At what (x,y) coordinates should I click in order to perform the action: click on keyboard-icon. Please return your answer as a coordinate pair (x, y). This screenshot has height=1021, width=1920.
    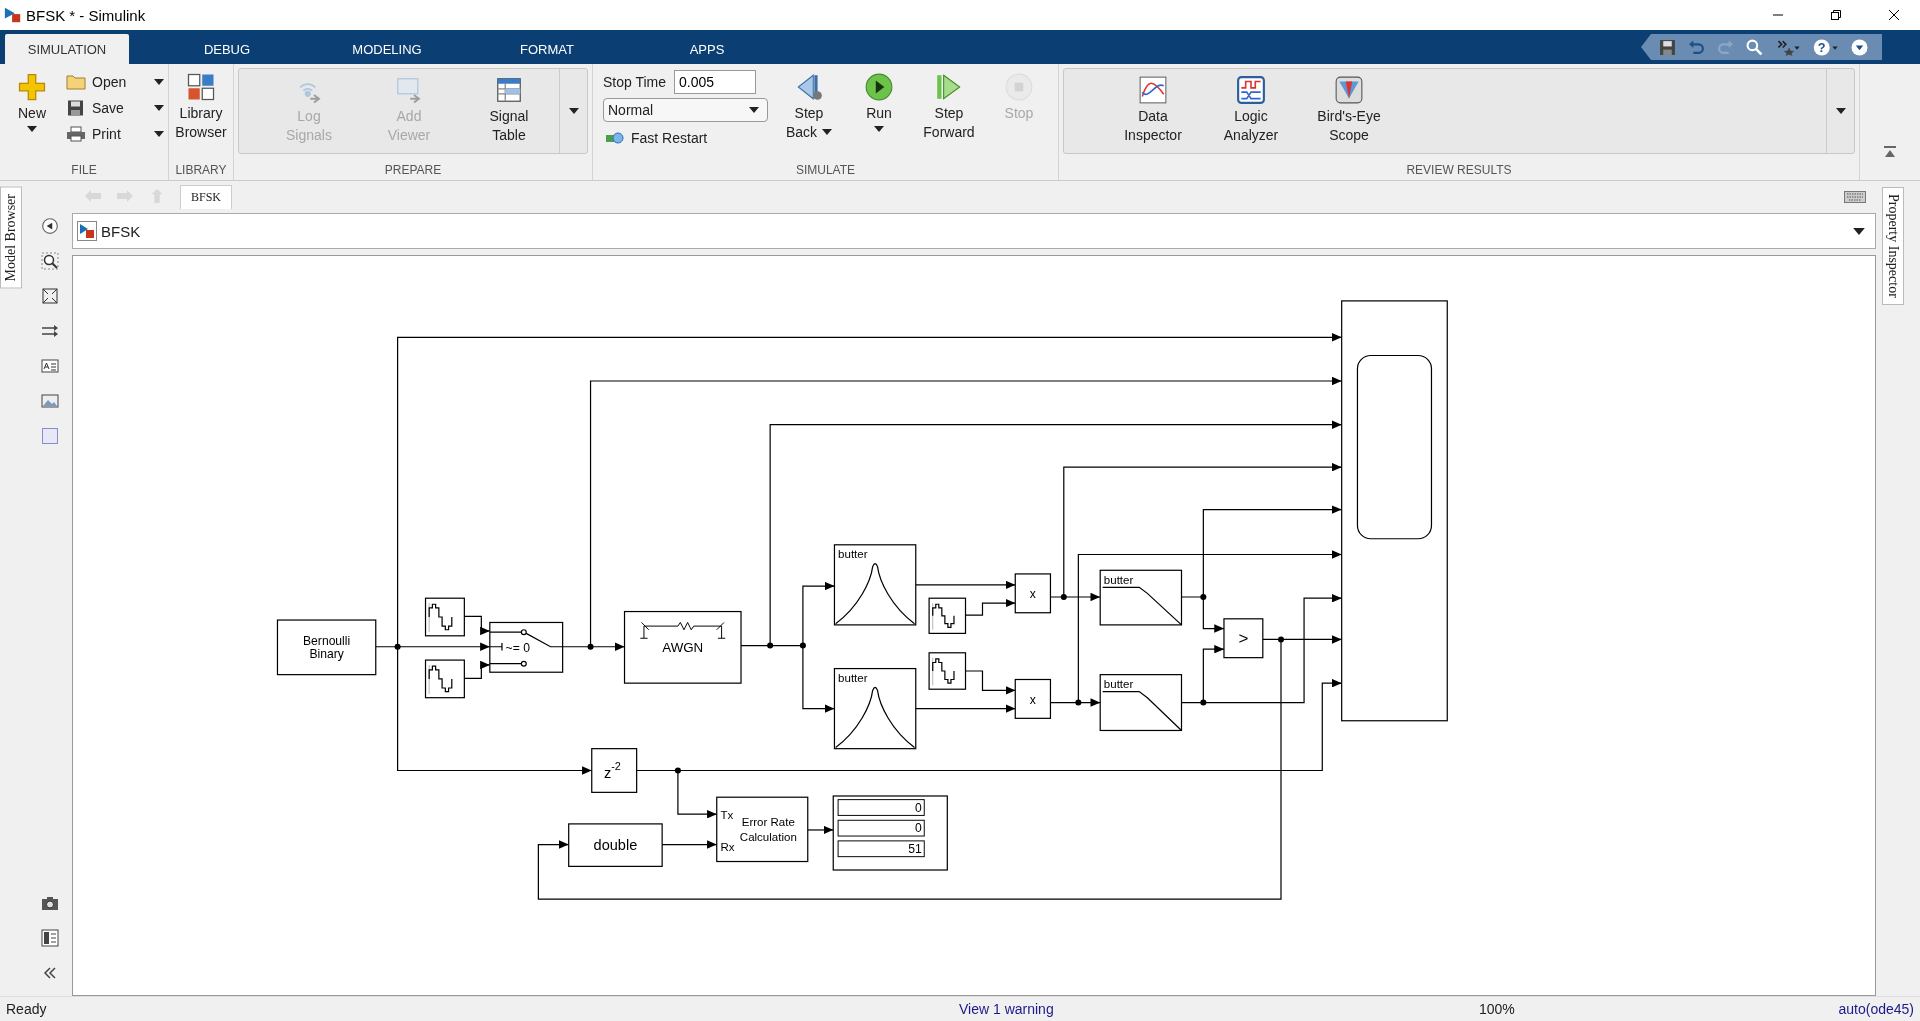
    Looking at the image, I should click on (1855, 197).